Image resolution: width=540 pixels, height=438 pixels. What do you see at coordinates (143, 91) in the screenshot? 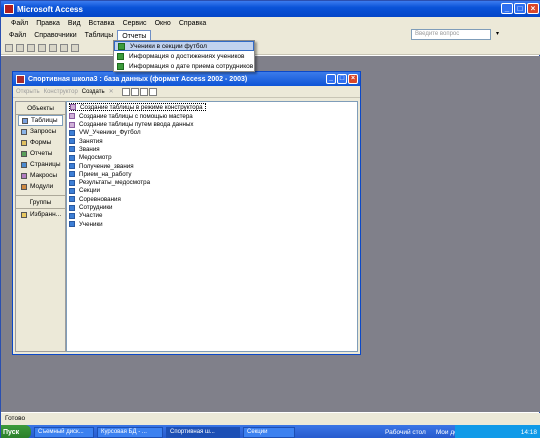
I see `list-view-icon` at bounding box center [143, 91].